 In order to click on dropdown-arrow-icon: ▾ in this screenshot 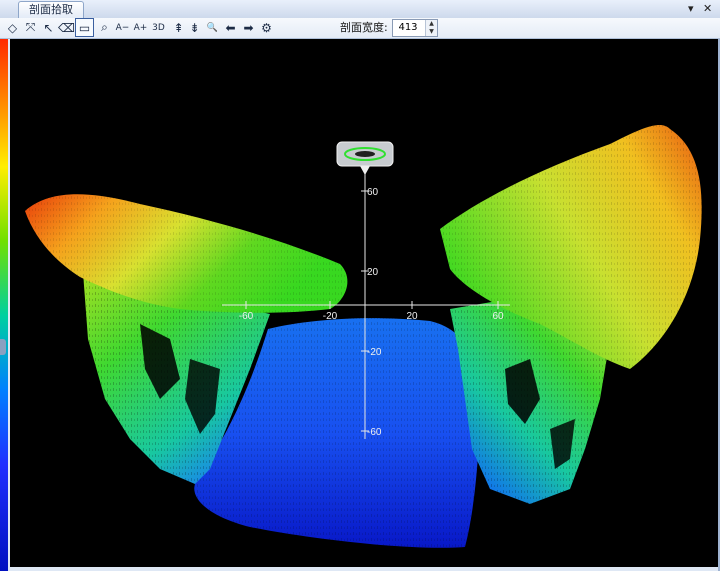, I will do `click(691, 9)`.